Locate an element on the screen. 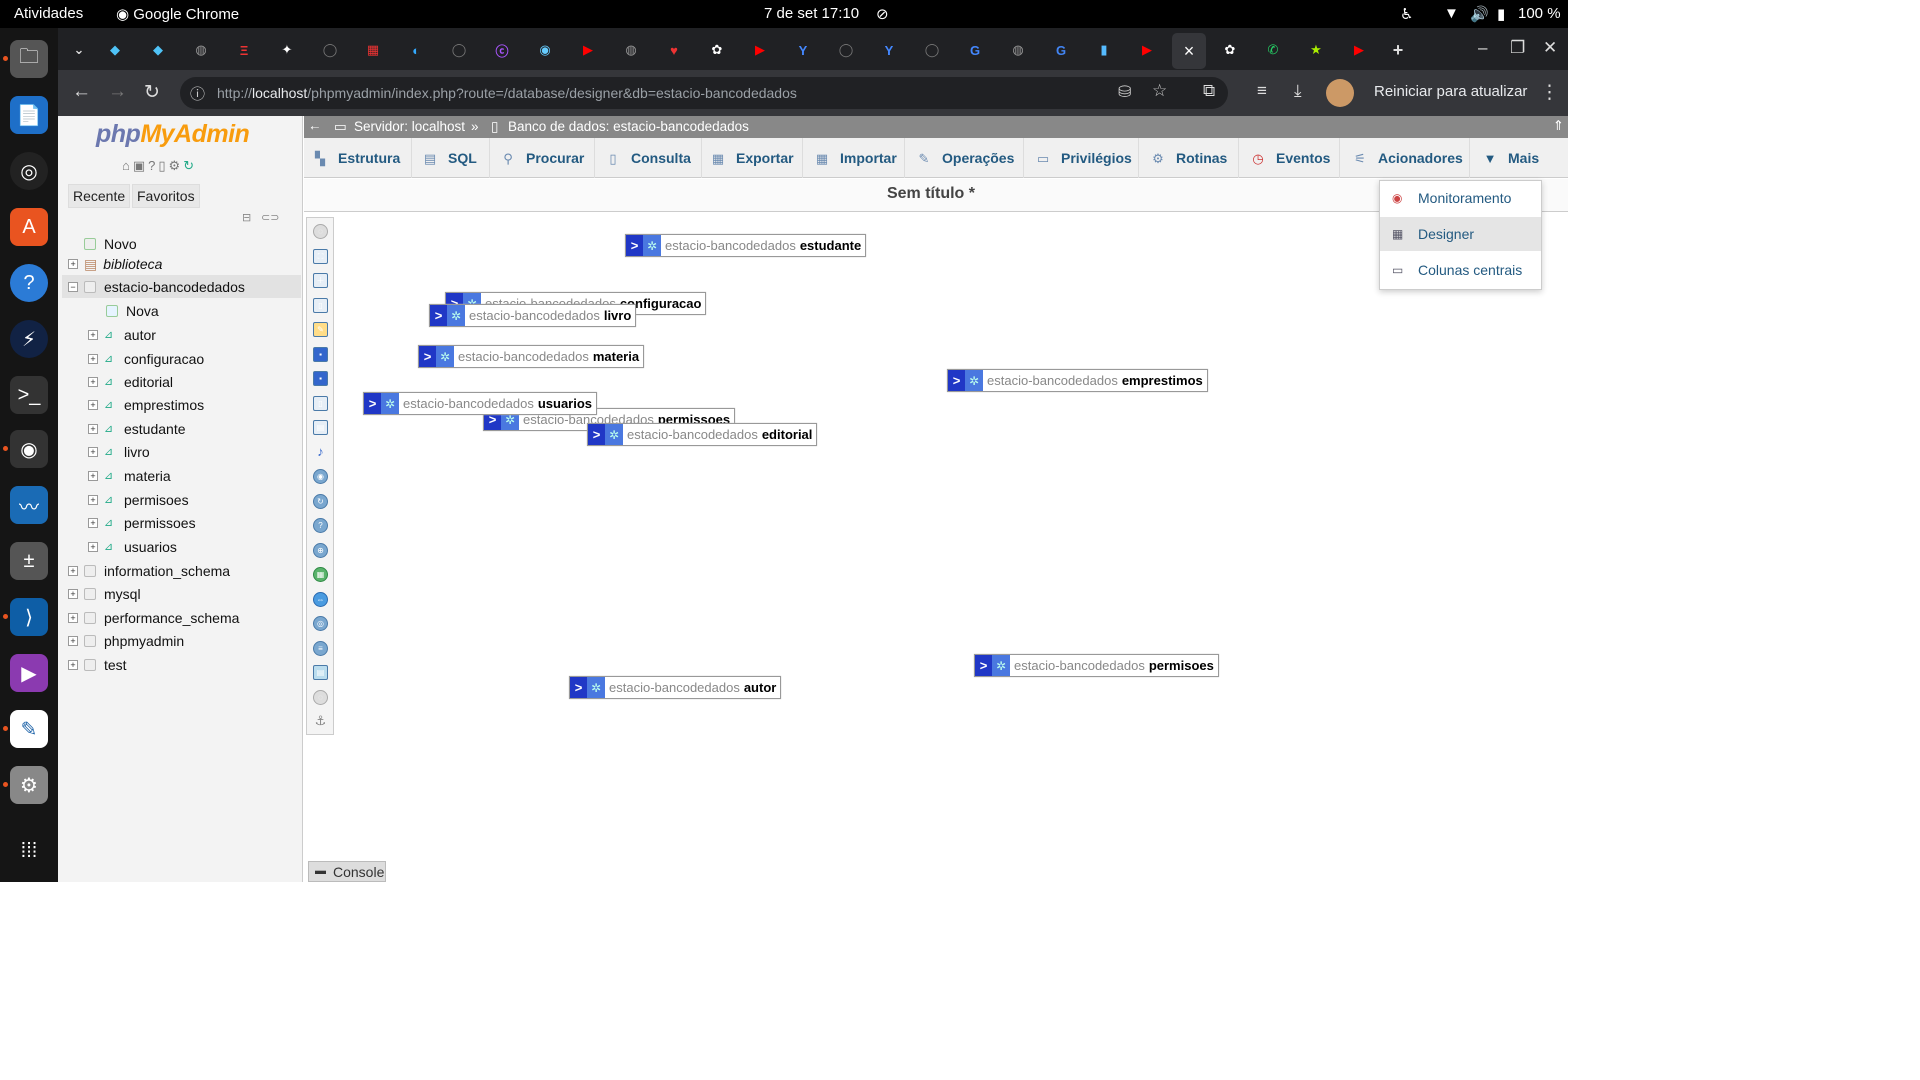  vscode-icon: ⟩ is located at coordinates (29, 617).